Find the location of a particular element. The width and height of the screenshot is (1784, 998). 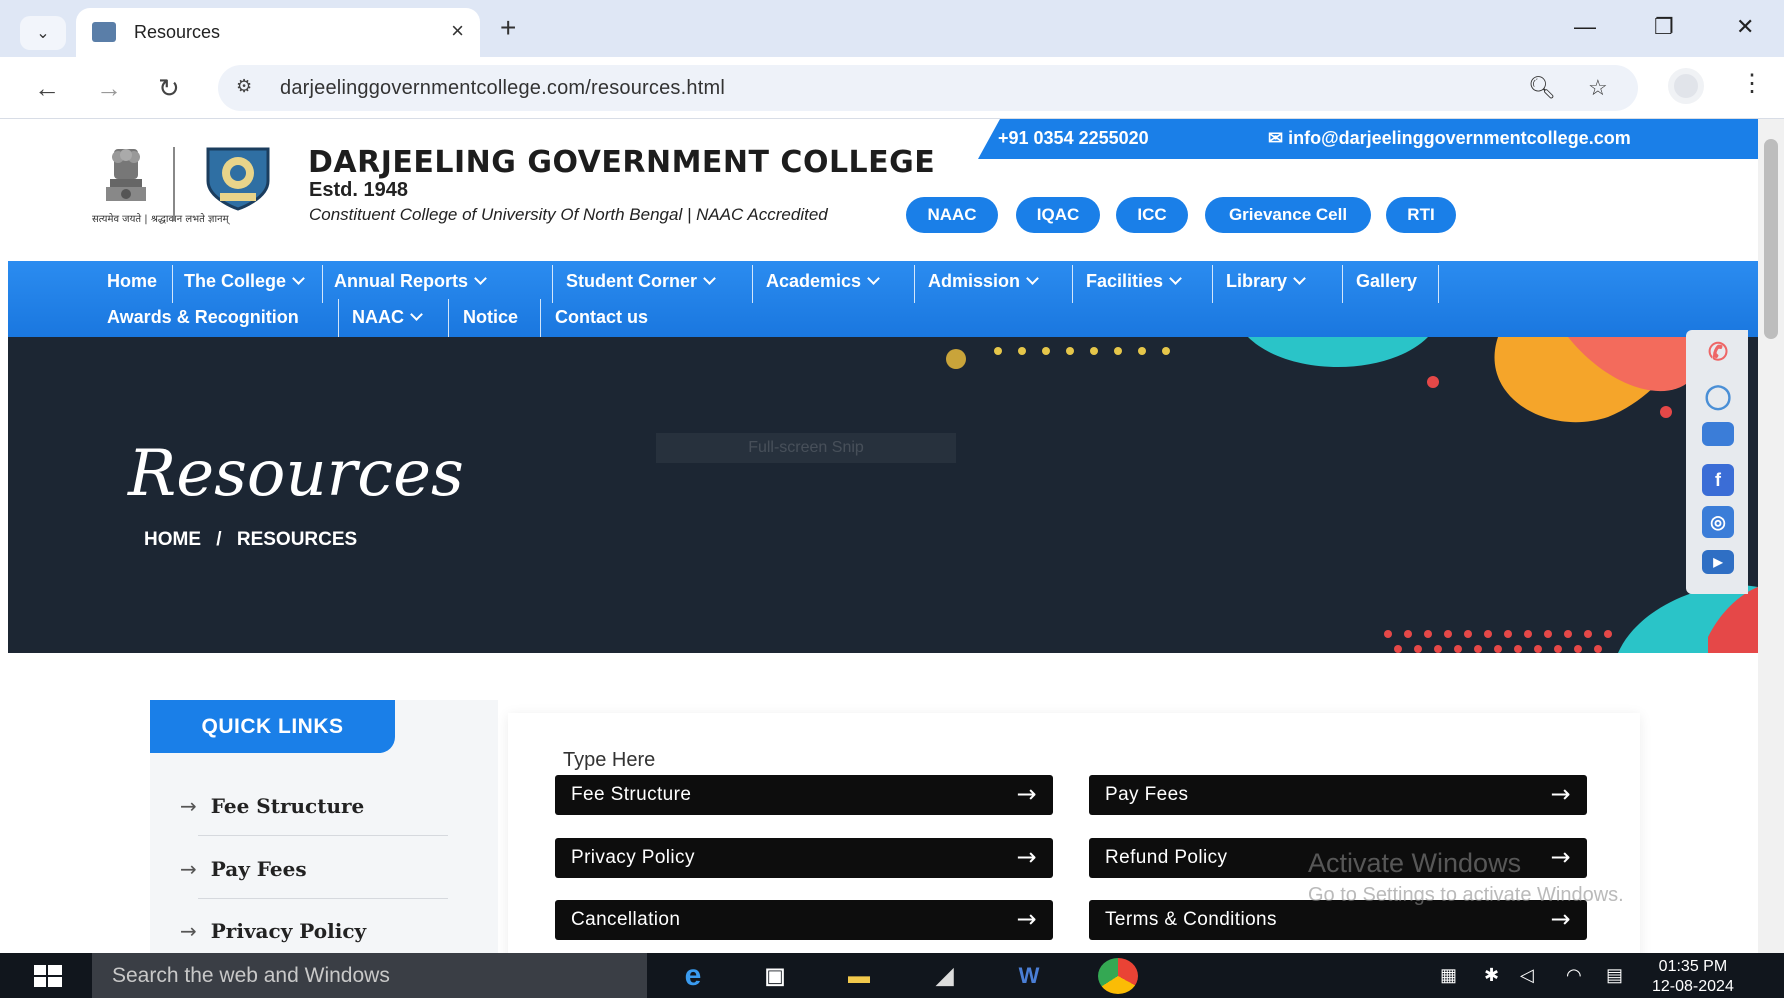

nav-admission: Admission is located at coordinates (983, 281).